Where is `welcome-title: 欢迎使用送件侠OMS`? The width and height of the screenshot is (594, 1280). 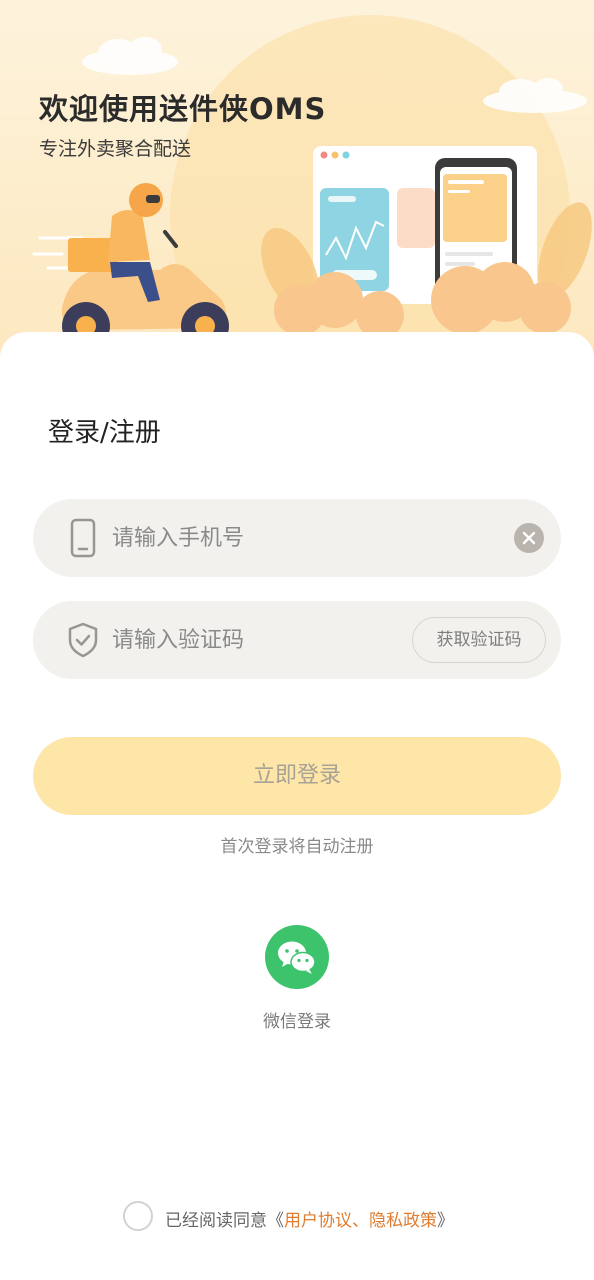
welcome-title: 欢迎使用送件侠OMS is located at coordinates (183, 109).